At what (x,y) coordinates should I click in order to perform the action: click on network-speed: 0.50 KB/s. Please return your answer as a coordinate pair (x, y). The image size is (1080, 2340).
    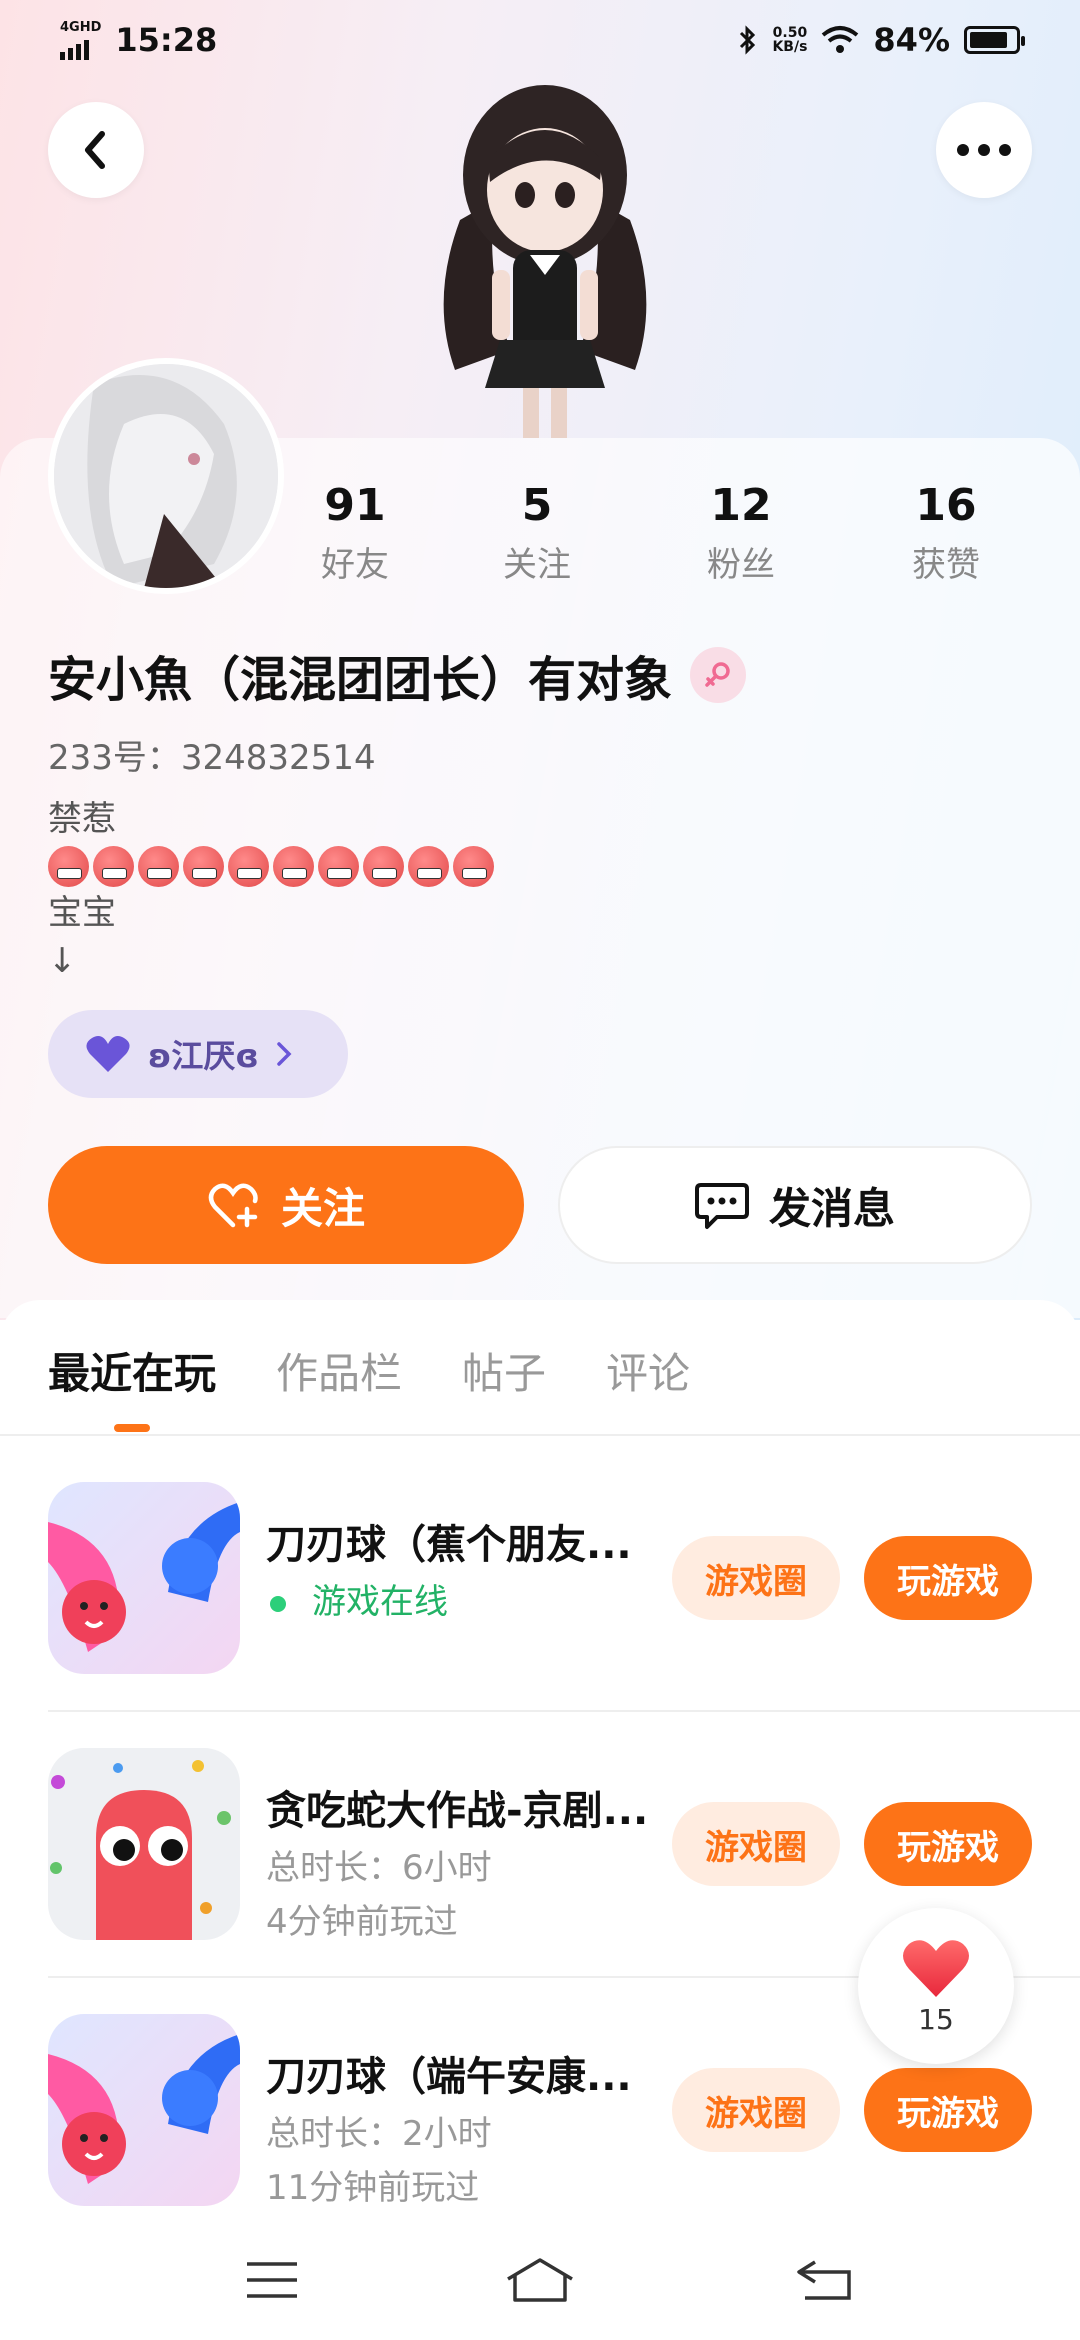
    Looking at the image, I should click on (789, 40).